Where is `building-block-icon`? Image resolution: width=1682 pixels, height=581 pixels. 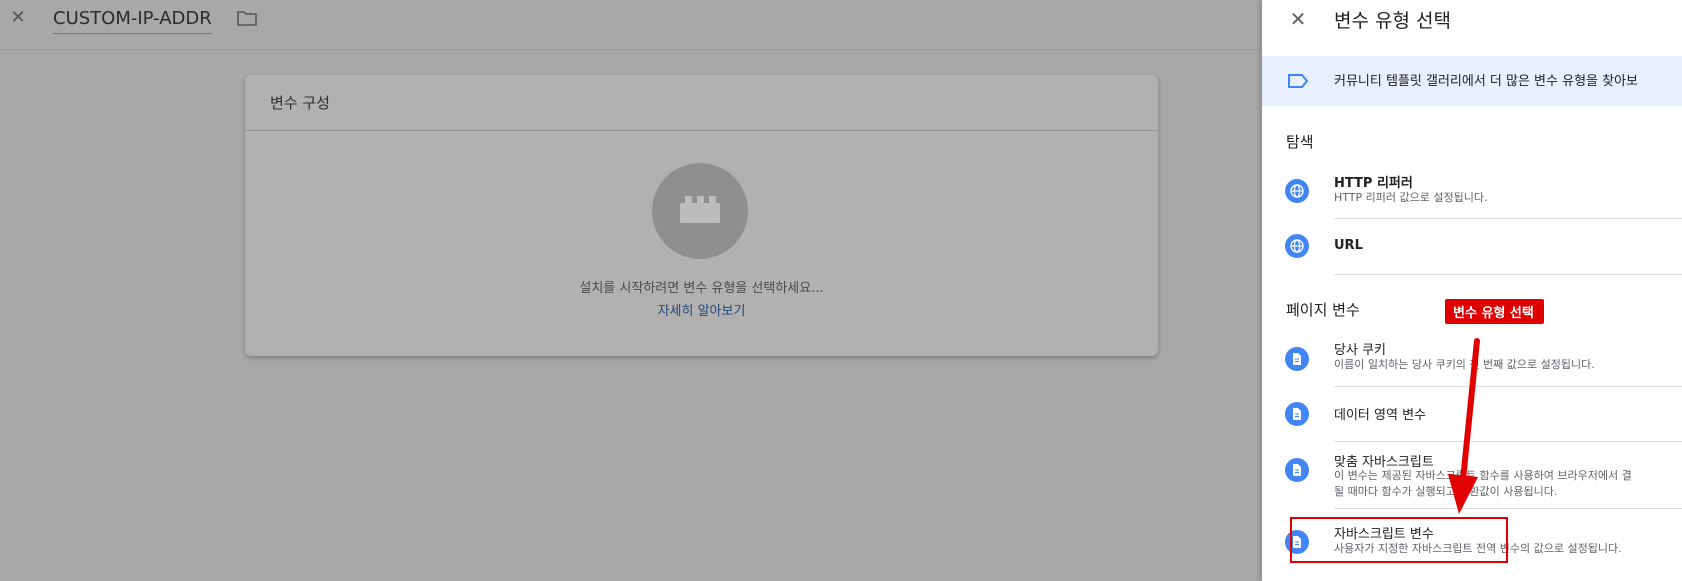 building-block-icon is located at coordinates (700, 211).